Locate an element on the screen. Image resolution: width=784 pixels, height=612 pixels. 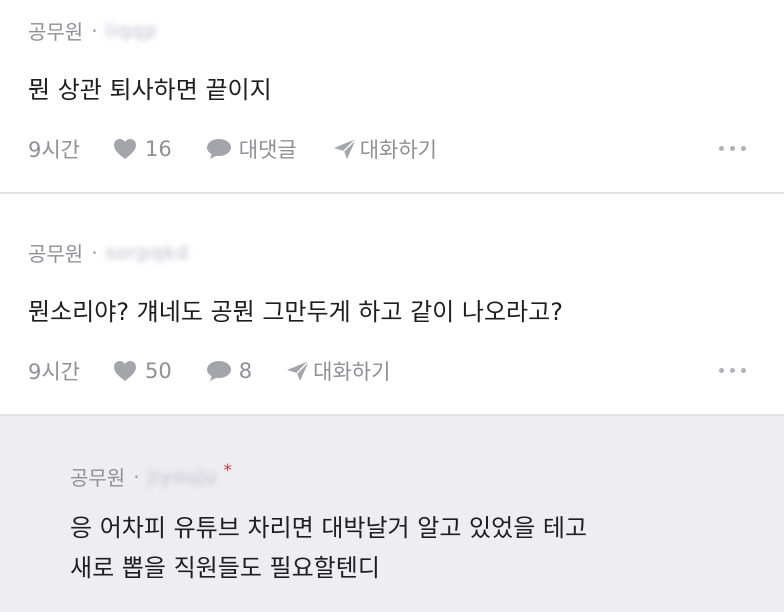
comment-meta: 공무원 · jiyouju * is located at coordinates (151, 475).